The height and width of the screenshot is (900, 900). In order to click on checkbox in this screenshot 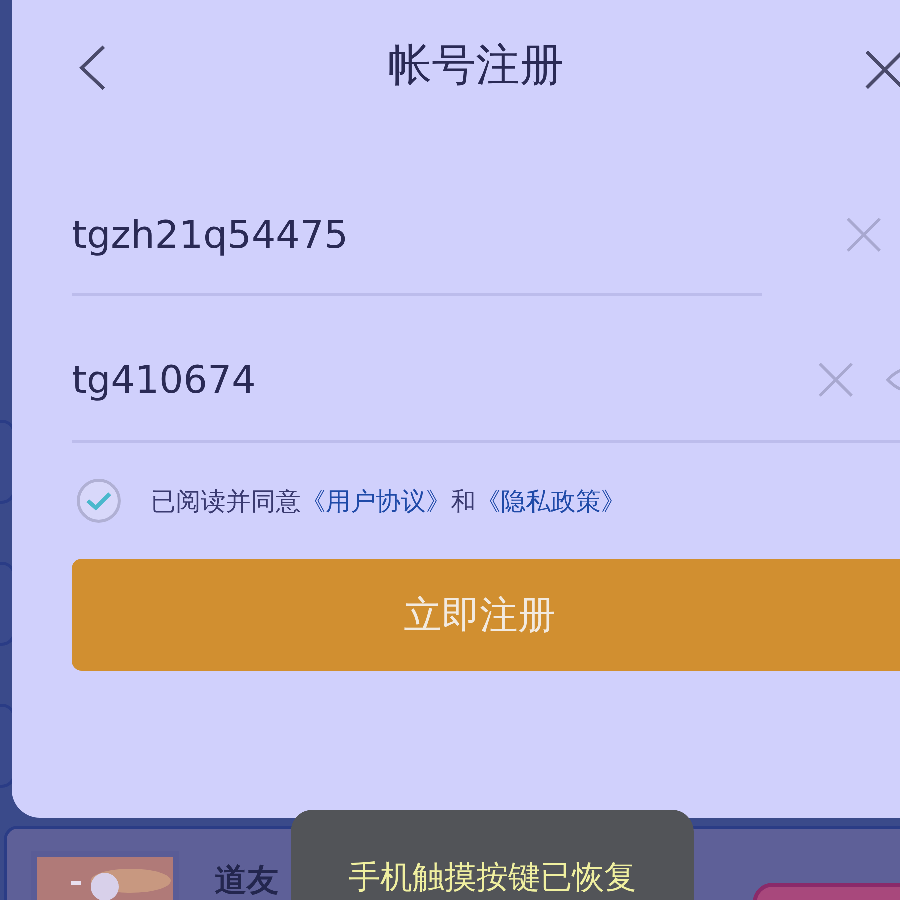, I will do `click(99, 501)`.